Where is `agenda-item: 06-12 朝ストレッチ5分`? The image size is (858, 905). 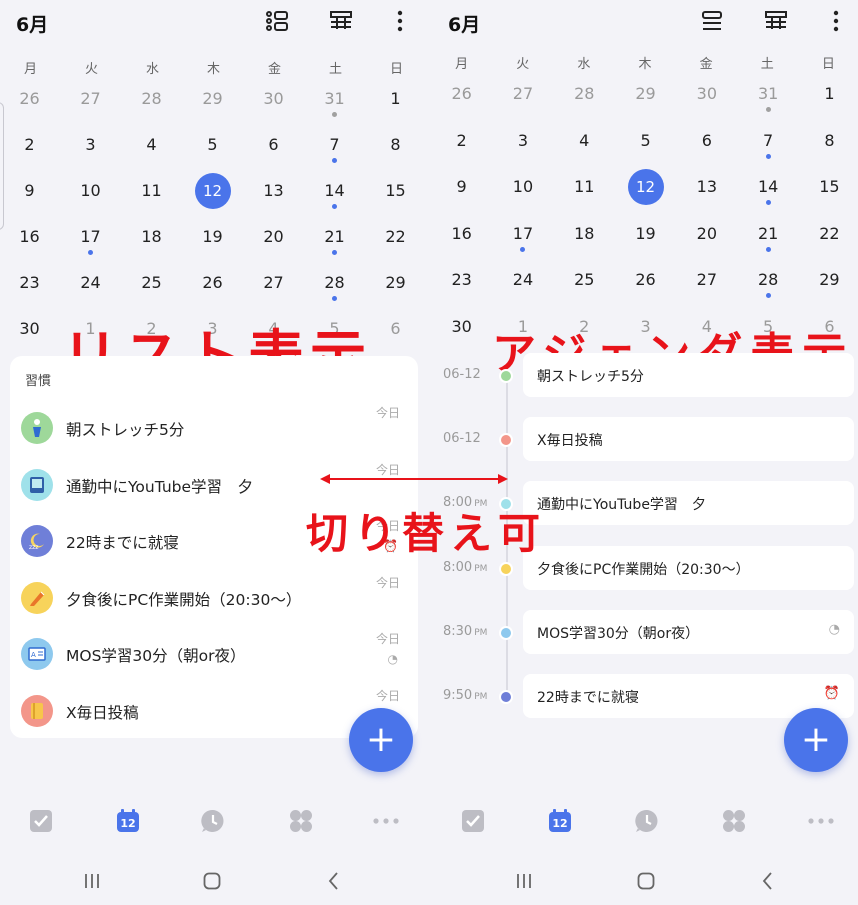
agenda-item: 06-12 朝ストレッチ5分 is located at coordinates (645, 377).